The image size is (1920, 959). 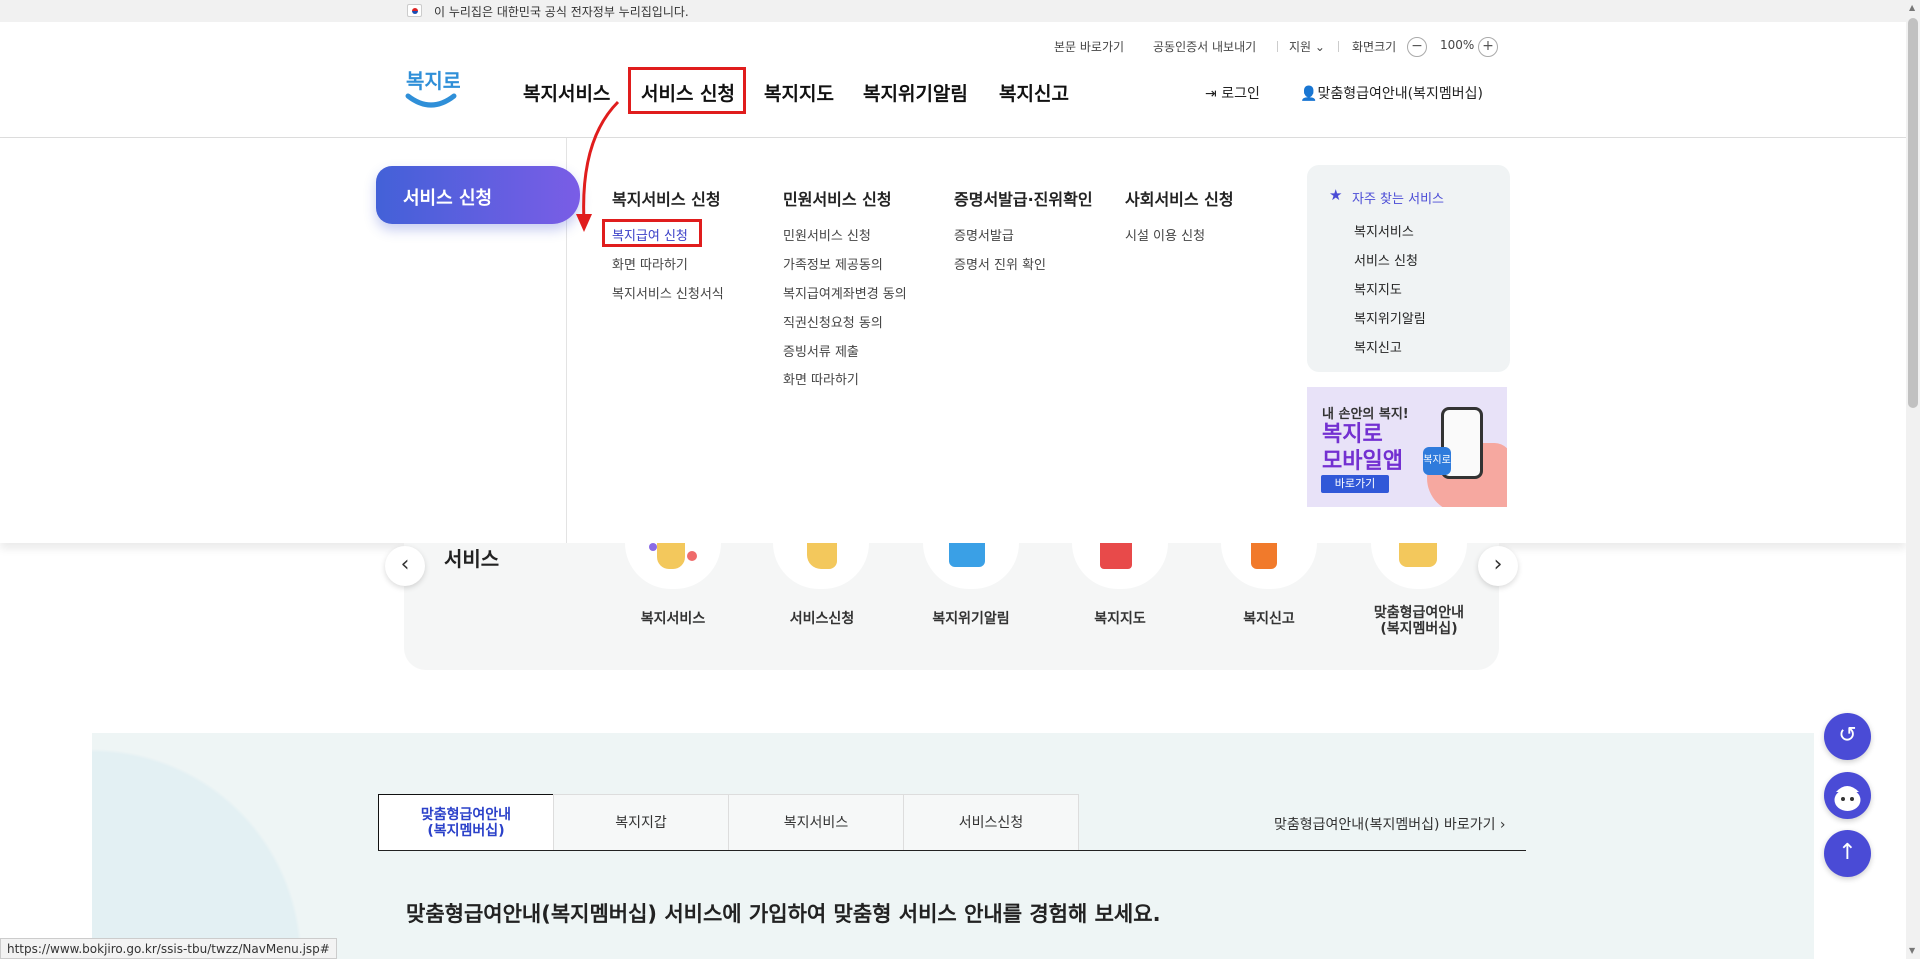 I want to click on scroll-down-arrow-icon: ▼, so click(x=1912, y=950).